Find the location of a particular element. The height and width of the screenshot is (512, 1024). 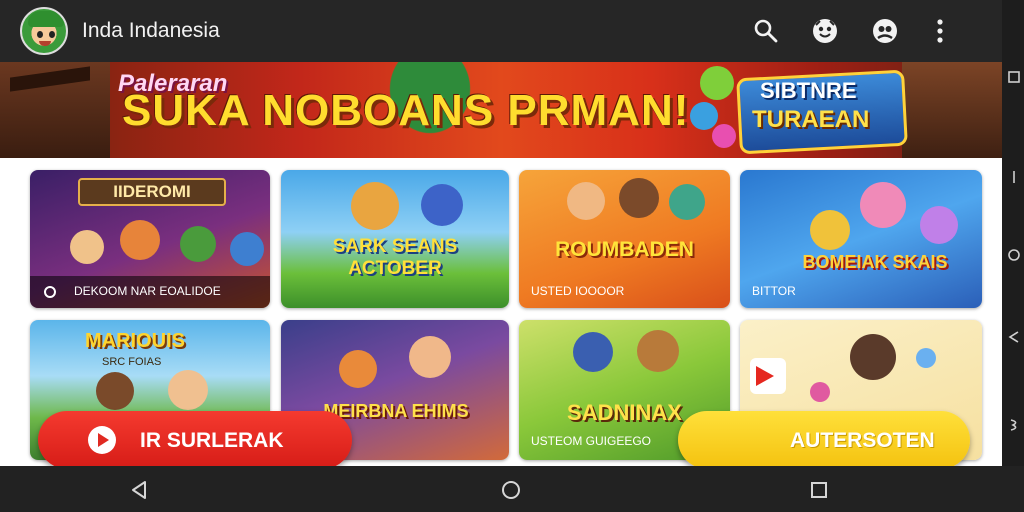

more-vert-icon is located at coordinates (940, 31).